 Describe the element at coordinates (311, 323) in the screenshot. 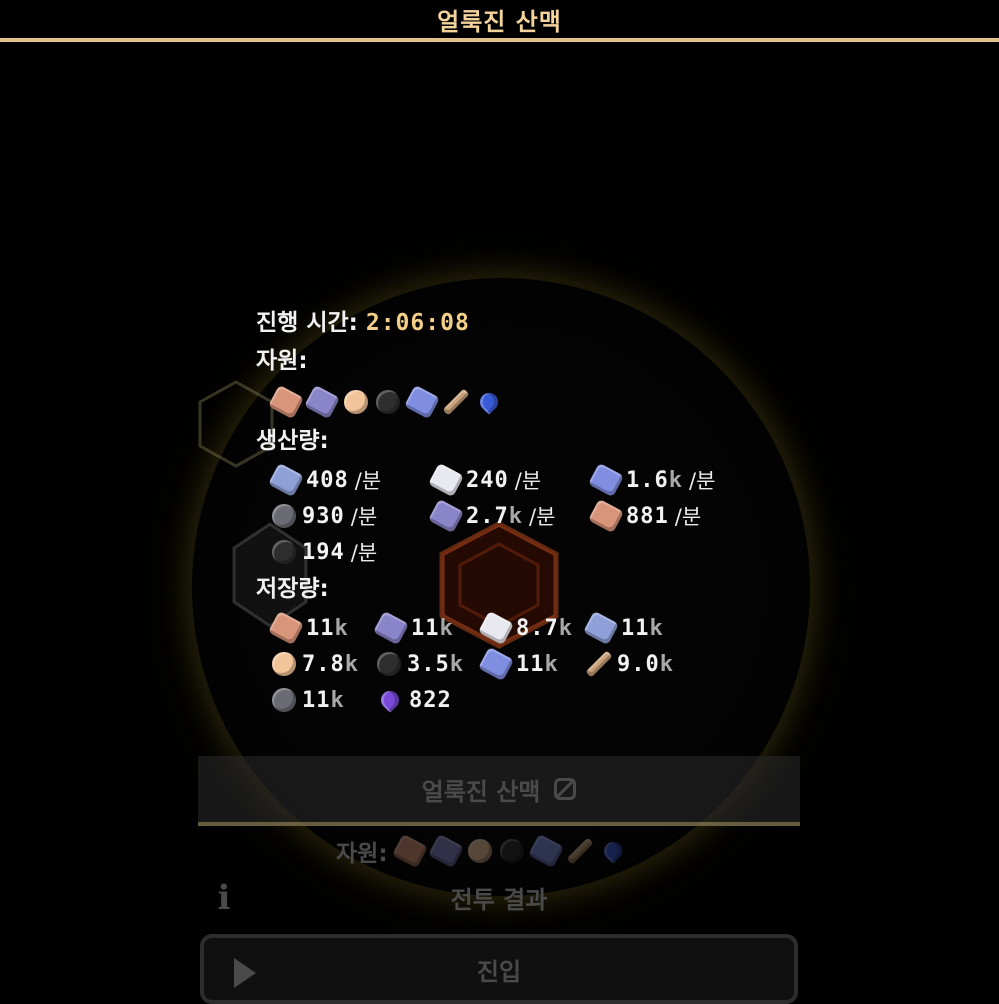

I see `playtime-label: 진행 시간:` at that location.